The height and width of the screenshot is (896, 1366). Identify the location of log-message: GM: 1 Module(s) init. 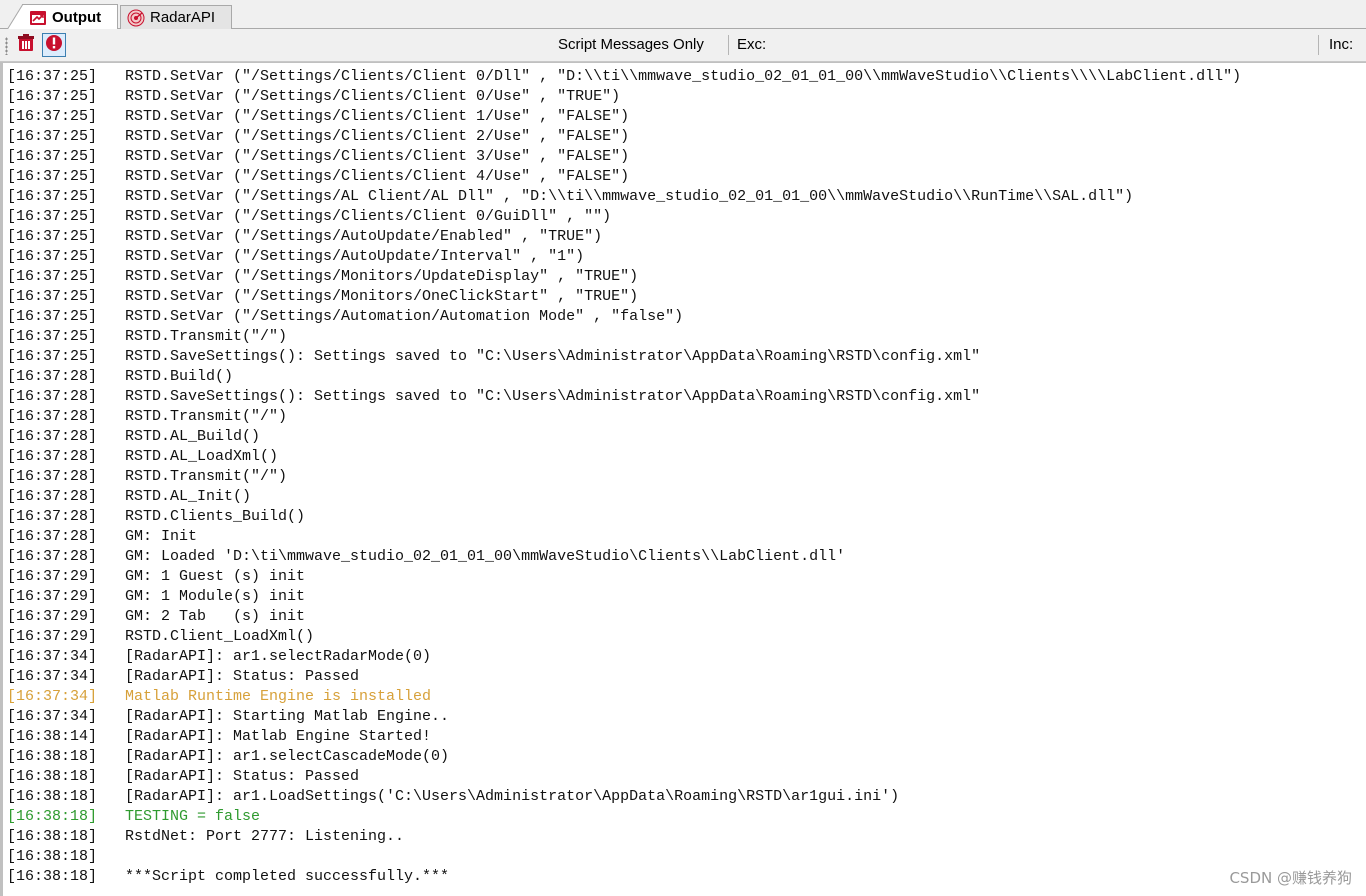
(215, 596).